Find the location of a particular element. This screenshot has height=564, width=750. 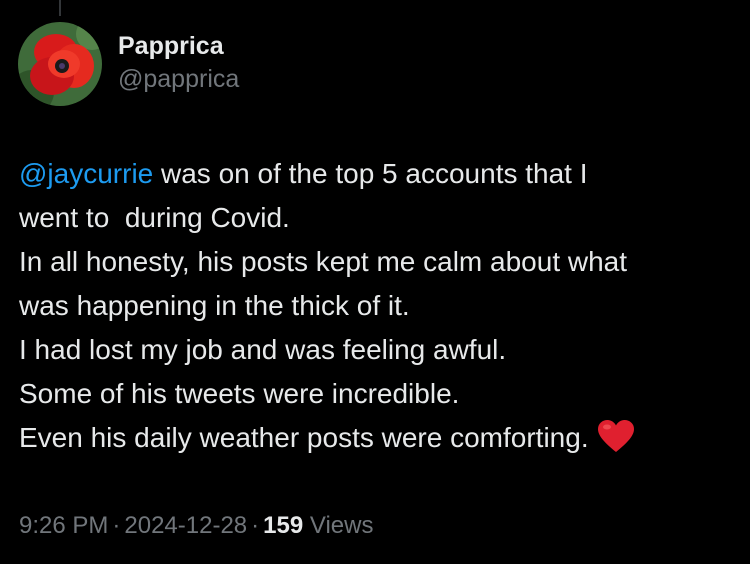

tweet-line-1-text: was on of the top 5 accounts that I is located at coordinates (370, 173).